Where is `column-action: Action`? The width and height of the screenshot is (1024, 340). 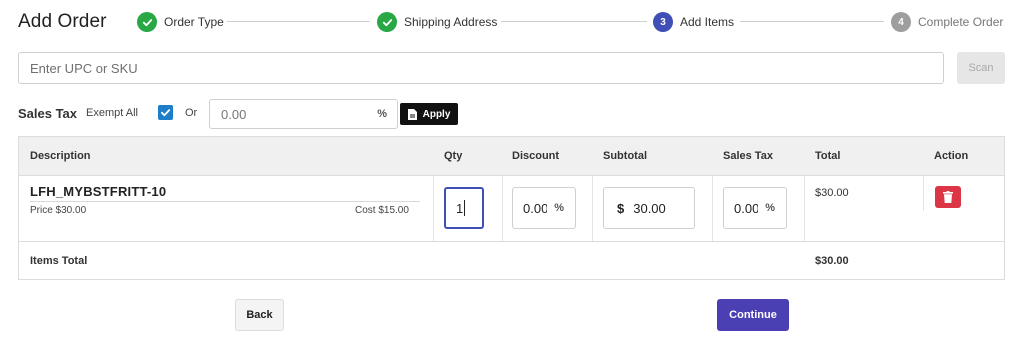 column-action: Action is located at coordinates (951, 156).